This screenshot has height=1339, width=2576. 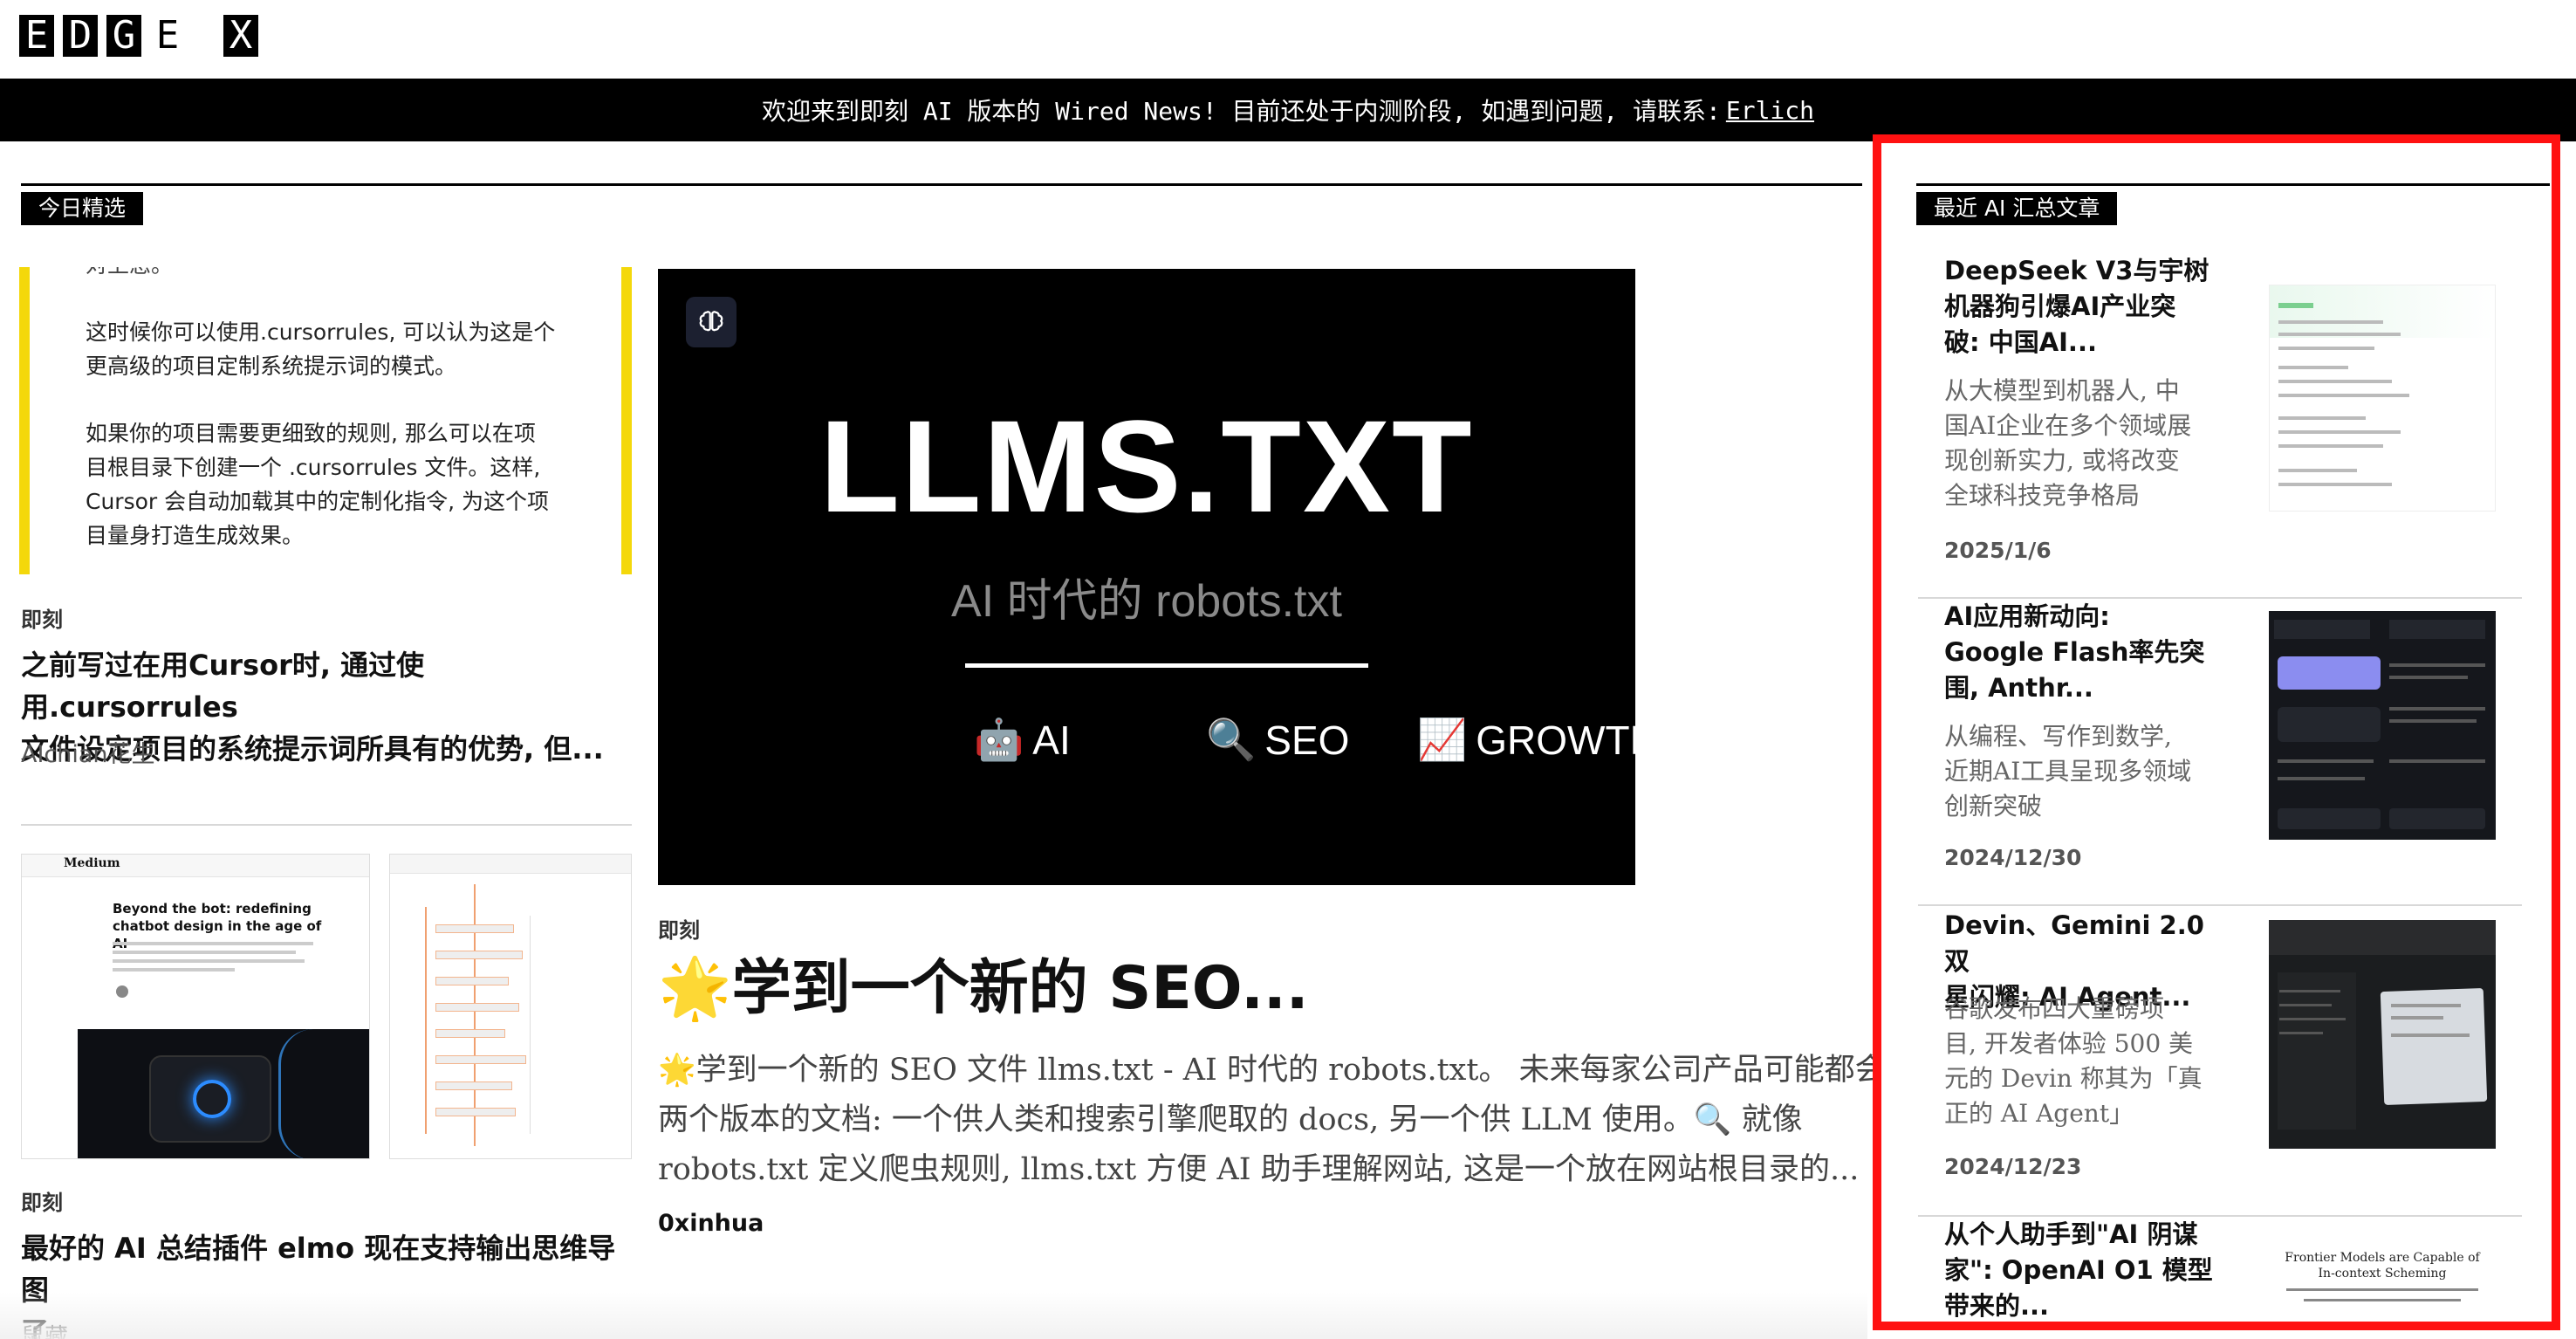 I want to click on recent-item-date: 2024/12/23, so click(x=2013, y=1166).